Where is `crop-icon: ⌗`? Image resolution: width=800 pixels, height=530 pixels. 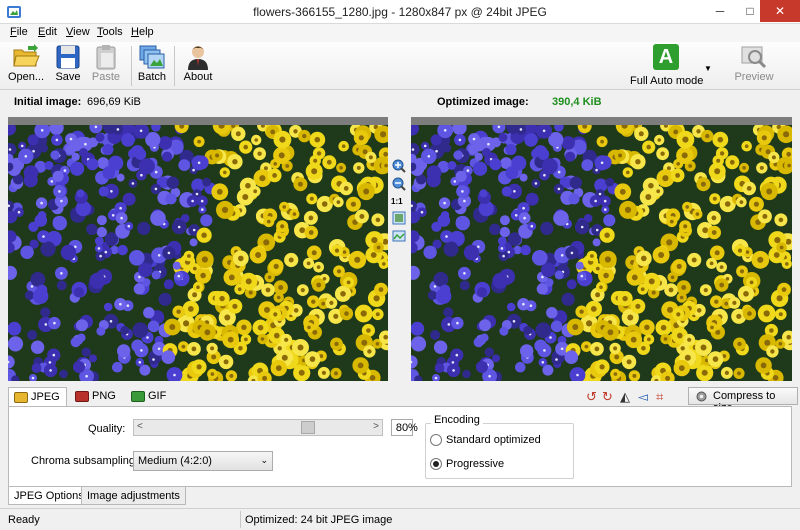
crop-icon: ⌗ is located at coordinates (659, 397).